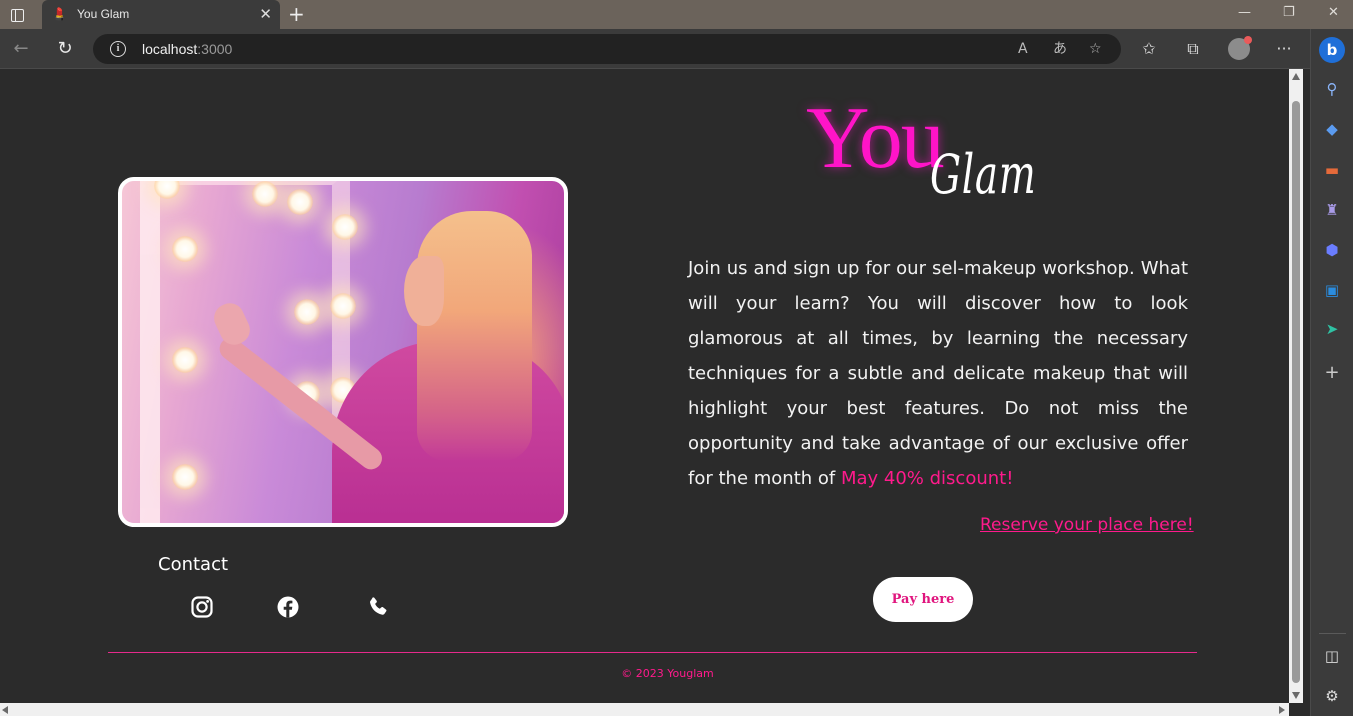 The width and height of the screenshot is (1353, 716). I want to click on scroll-left-arrow-icon, so click(5, 710).